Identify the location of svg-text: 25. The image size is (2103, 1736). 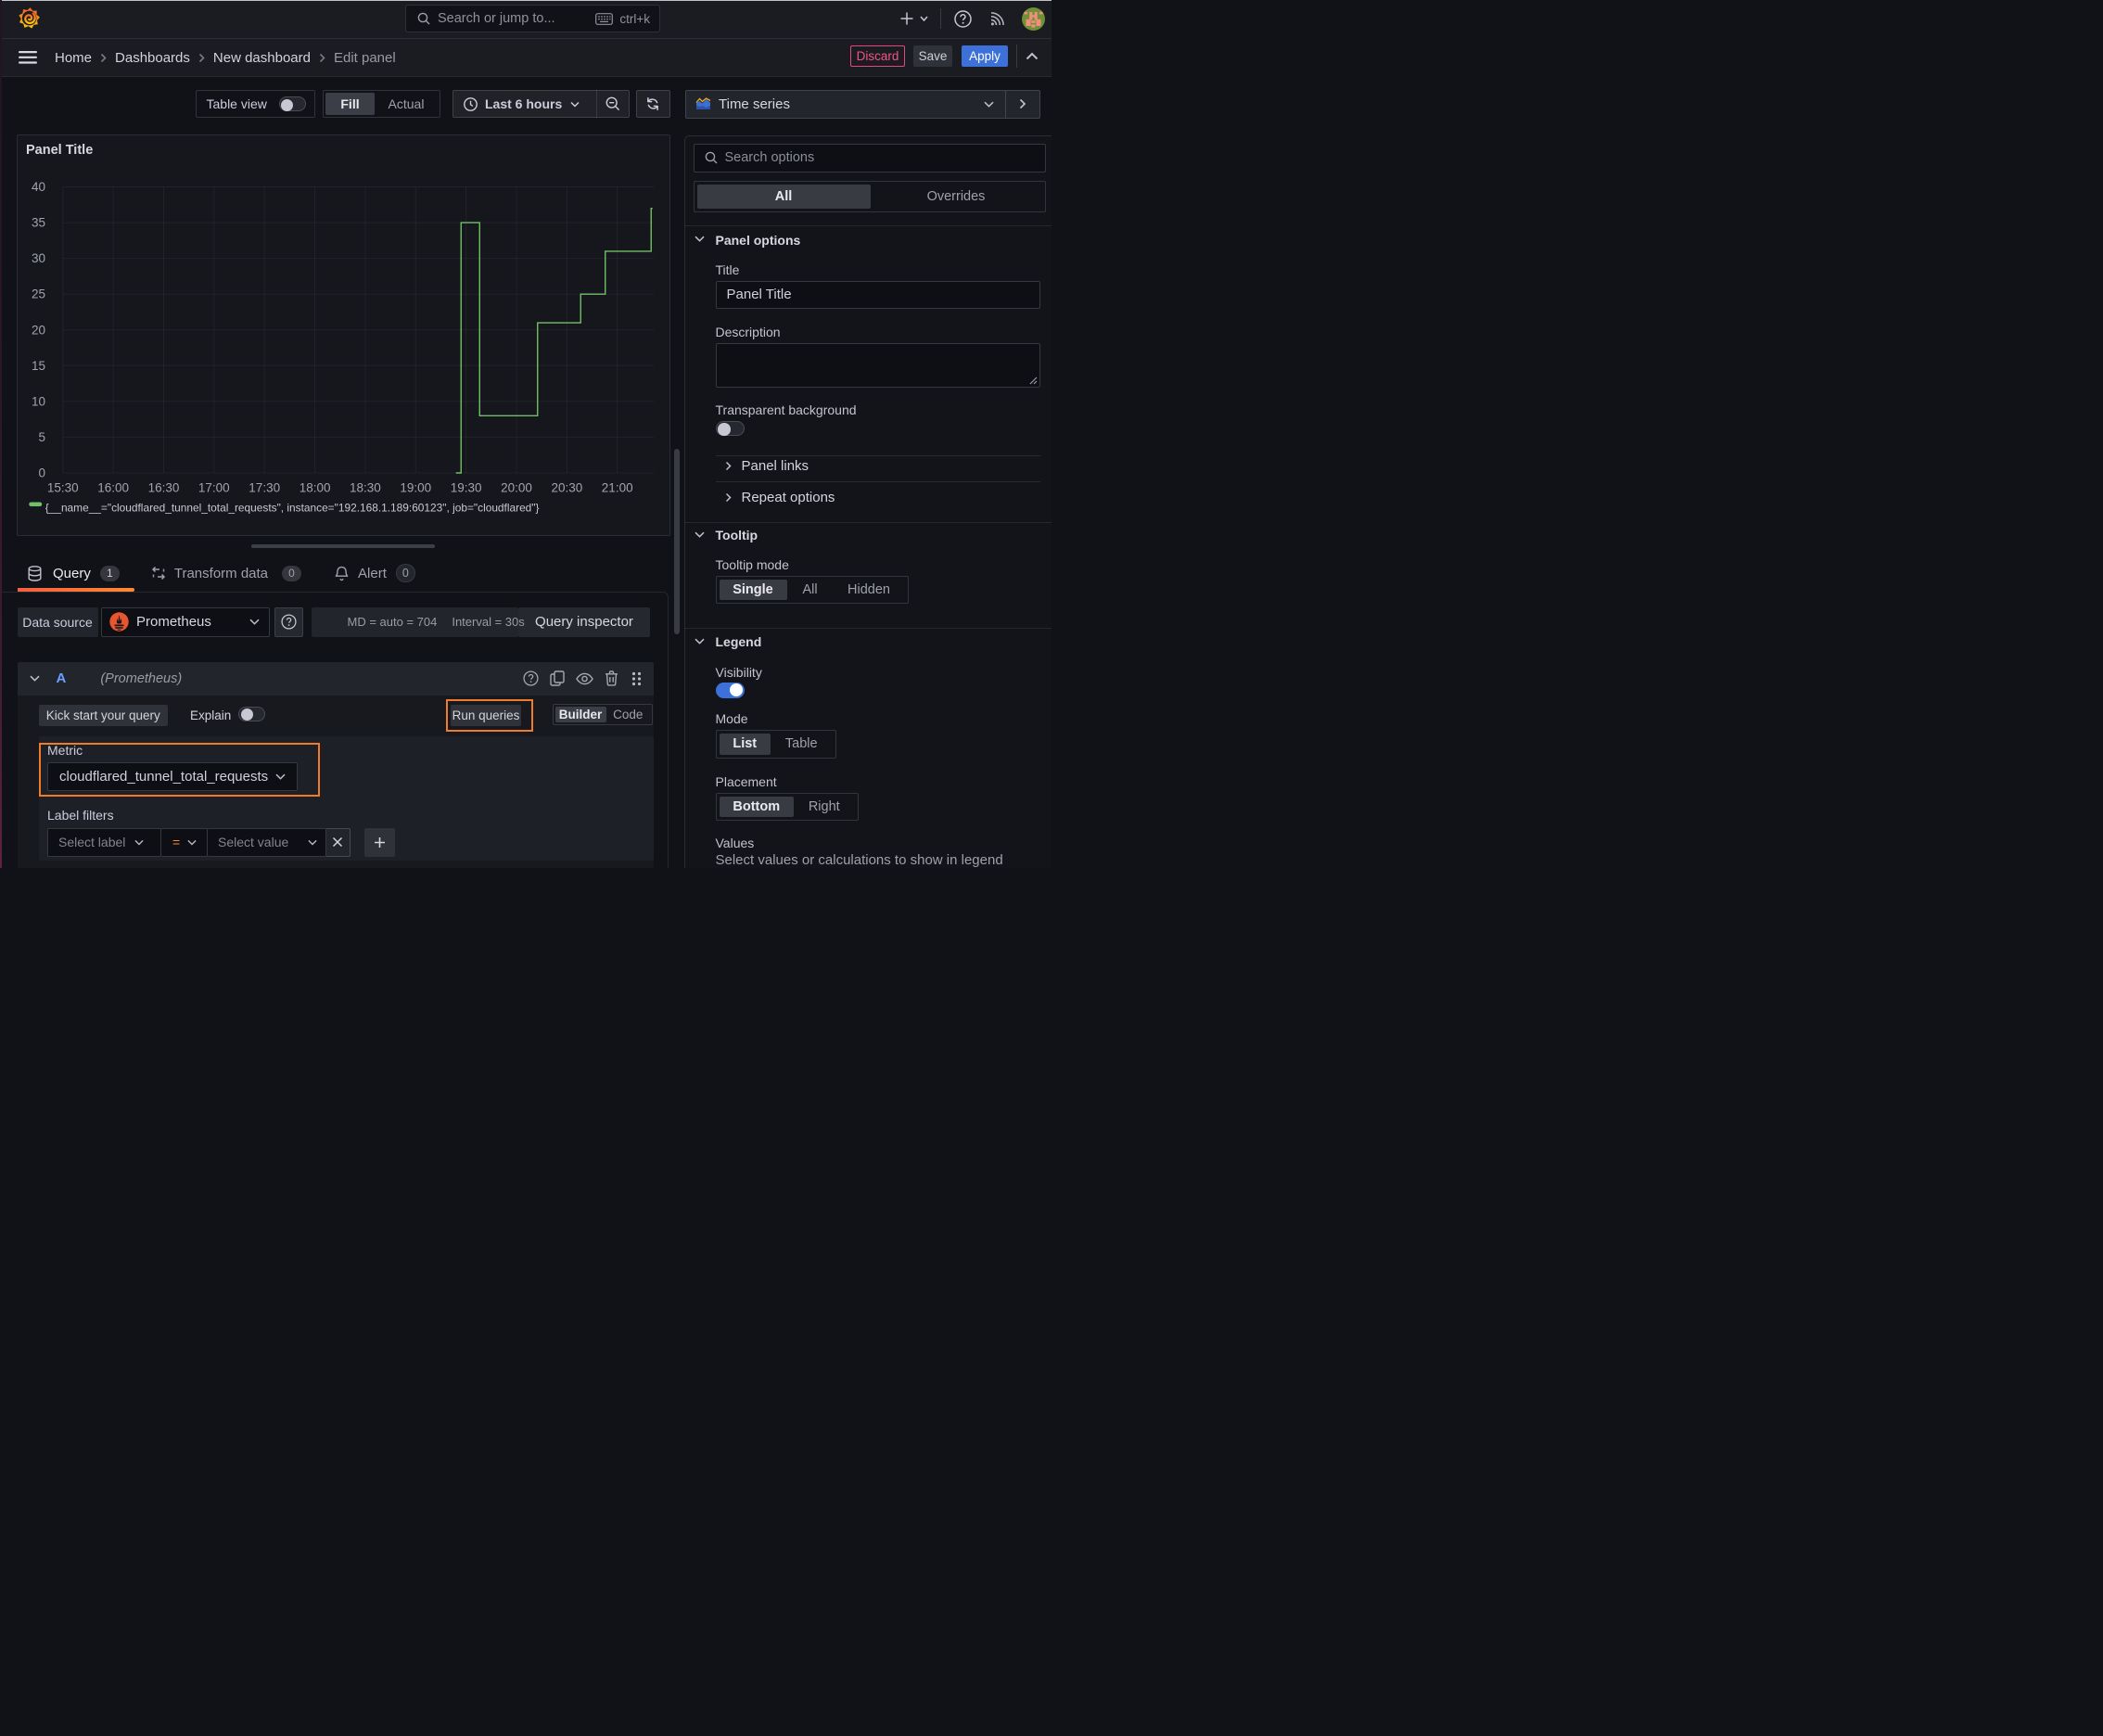
(38, 293).